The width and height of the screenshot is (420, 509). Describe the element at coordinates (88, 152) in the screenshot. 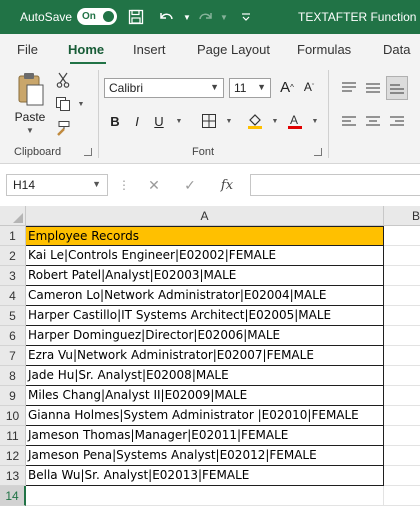

I see `clipboard-launcher-icon` at that location.